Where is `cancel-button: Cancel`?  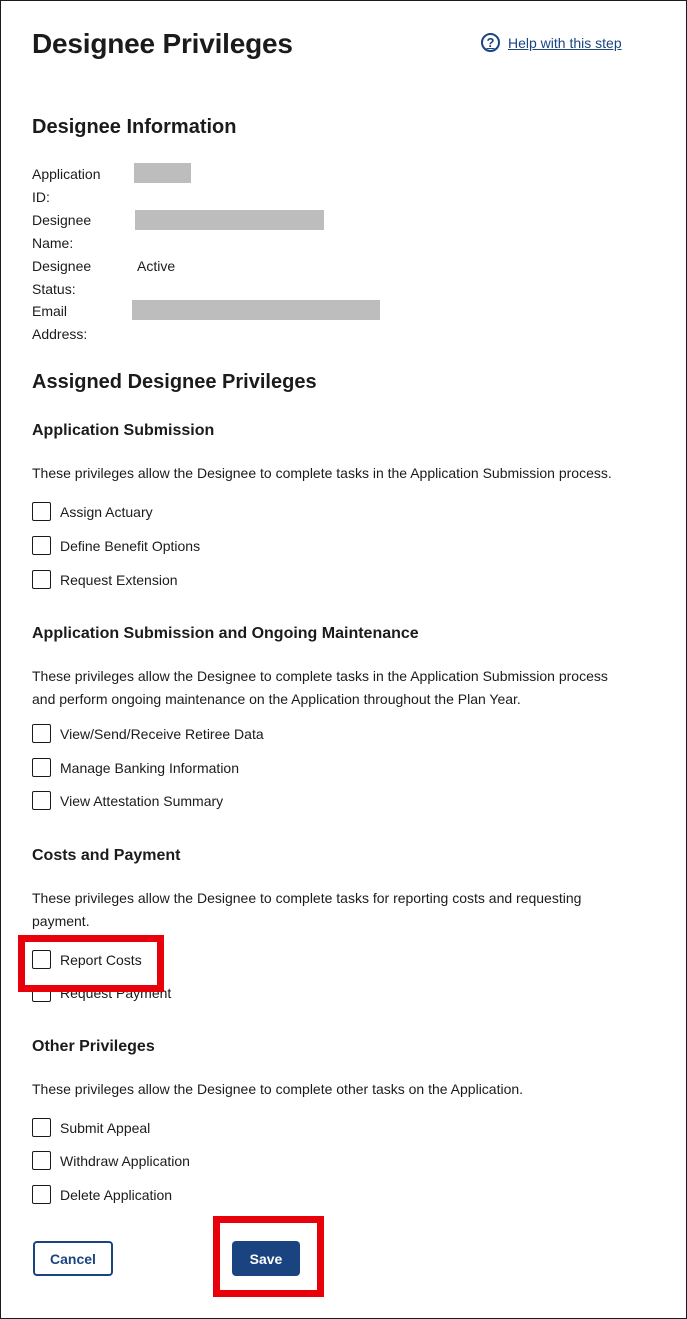 cancel-button: Cancel is located at coordinates (73, 1258).